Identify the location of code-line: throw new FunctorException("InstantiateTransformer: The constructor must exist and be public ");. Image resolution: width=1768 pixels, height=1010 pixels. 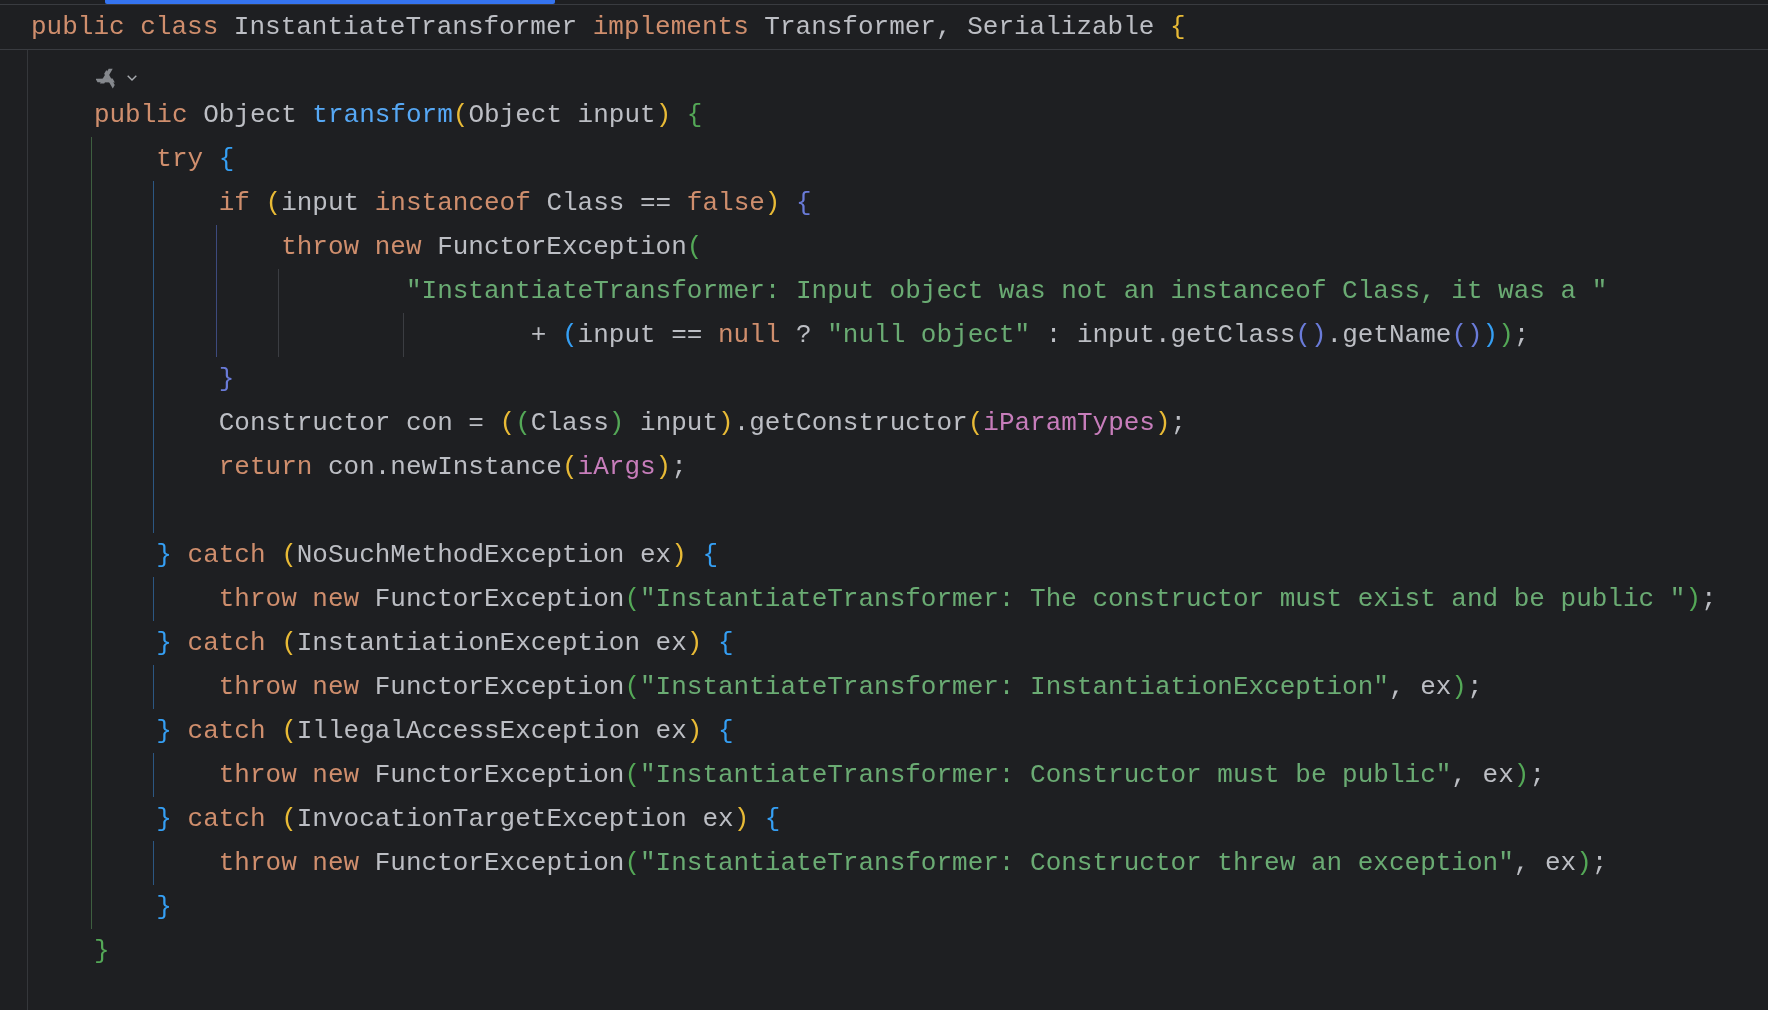
(967, 599).